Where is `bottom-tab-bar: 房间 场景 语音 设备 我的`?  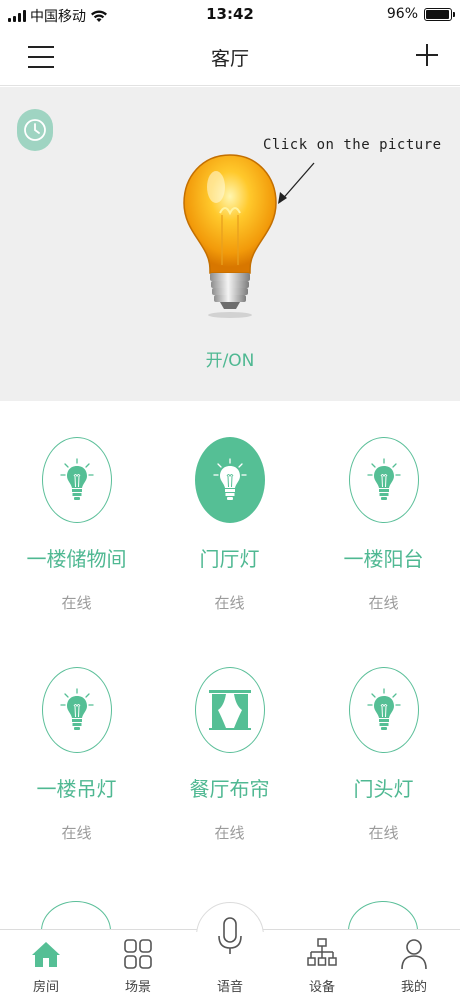
bottom-tab-bar: 房间 场景 语音 设备 我的 is located at coordinates (230, 949).